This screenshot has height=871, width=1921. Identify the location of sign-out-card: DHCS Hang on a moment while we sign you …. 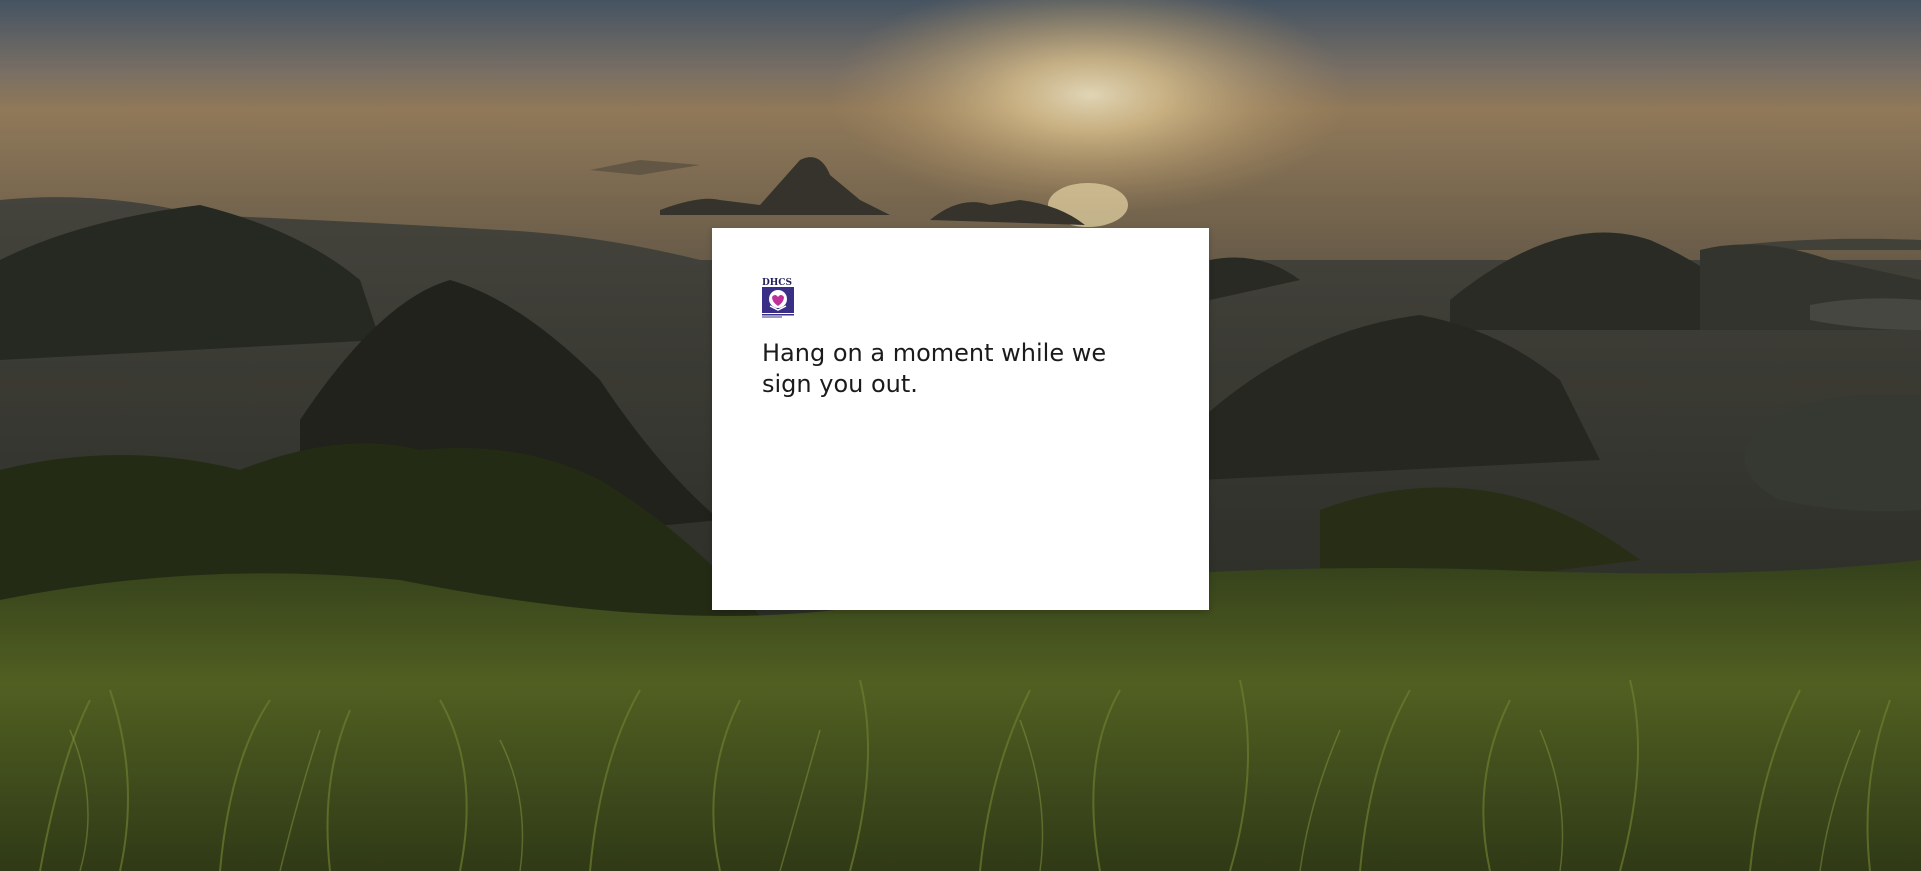
(960, 419).